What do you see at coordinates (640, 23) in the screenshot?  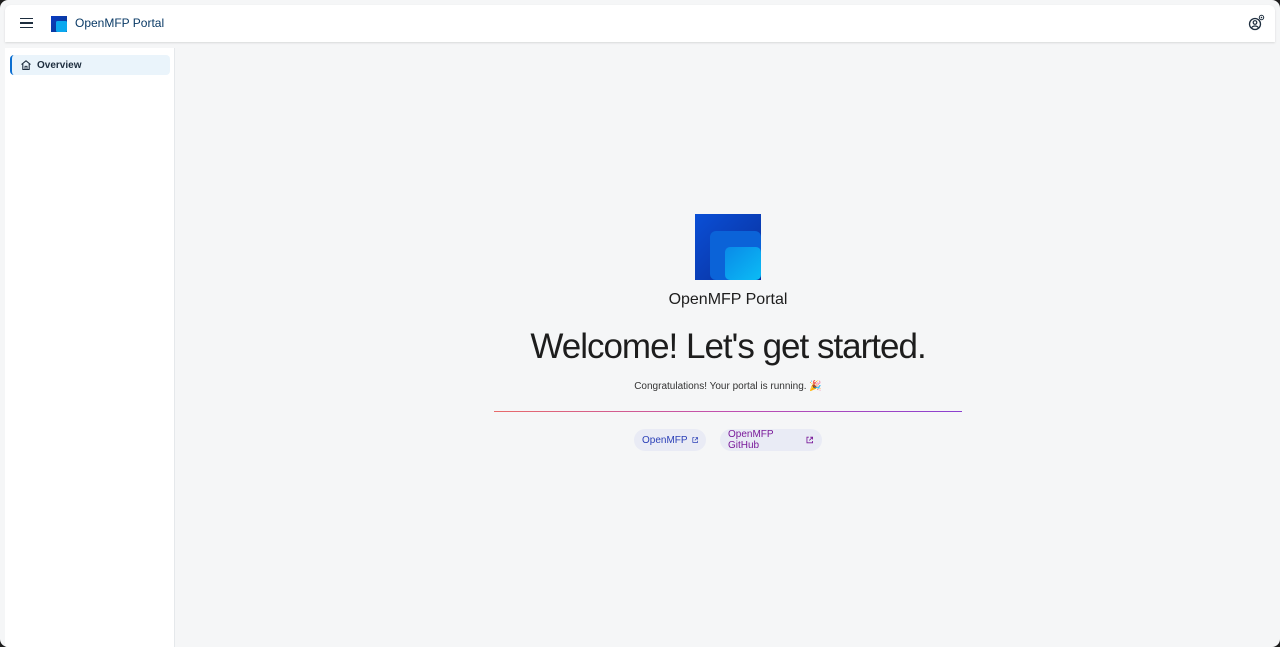 I see `shell-bar: OpenMFP Portal` at bounding box center [640, 23].